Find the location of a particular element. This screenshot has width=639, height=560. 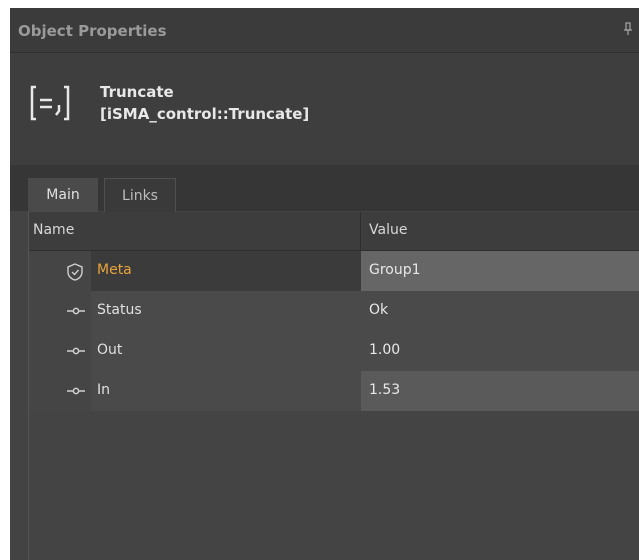

shield-icon is located at coordinates (76, 271).